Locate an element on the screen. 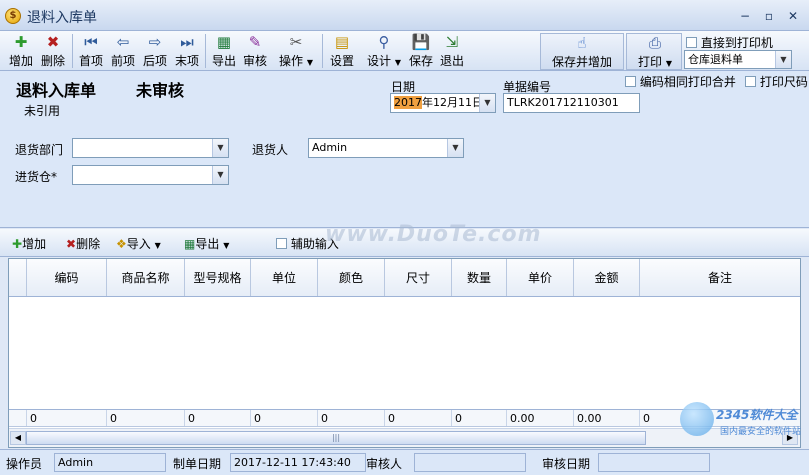 Image resolution: width=809 pixels, height=475 pixels. save-and-add-button: ☝ 保存并增加 is located at coordinates (582, 51).